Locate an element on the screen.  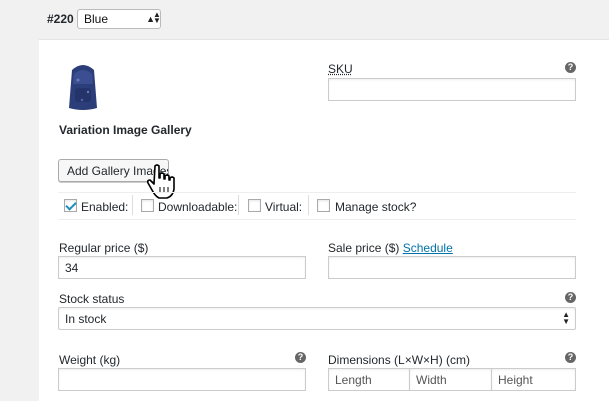
variation-attribute-value: Blue is located at coordinates (96, 19).